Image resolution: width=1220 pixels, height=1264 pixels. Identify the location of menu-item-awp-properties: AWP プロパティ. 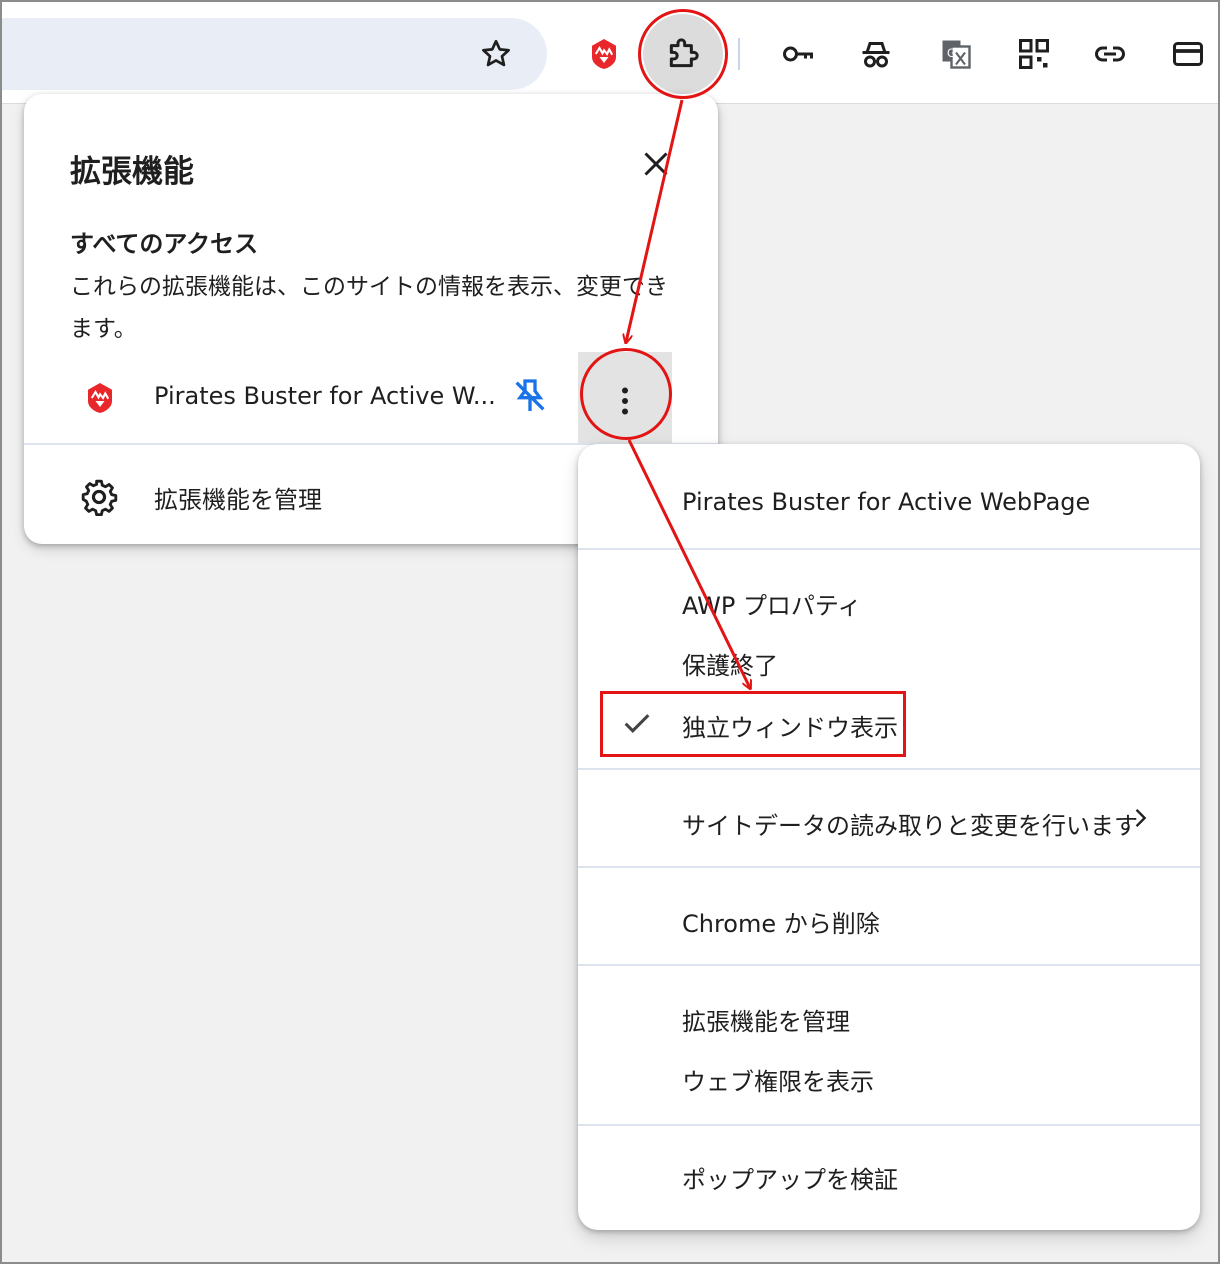
(772, 603).